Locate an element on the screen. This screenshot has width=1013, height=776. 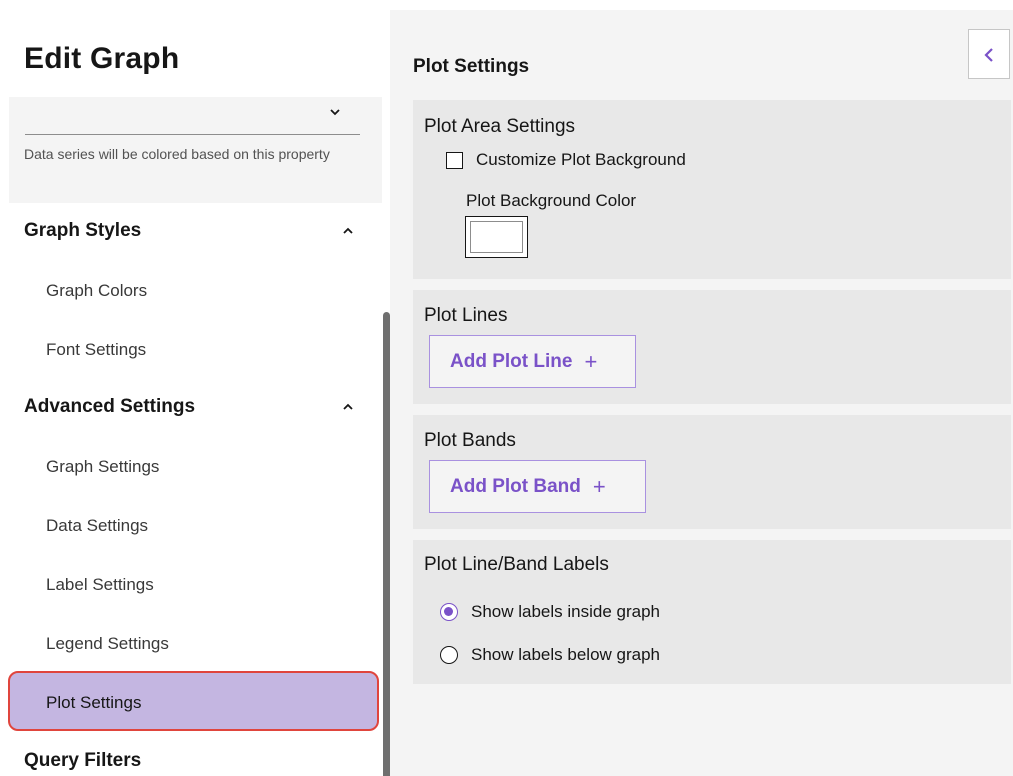
plot-line-band-labels-title: Plot Line/Band Labels is located at coordinates (516, 564).